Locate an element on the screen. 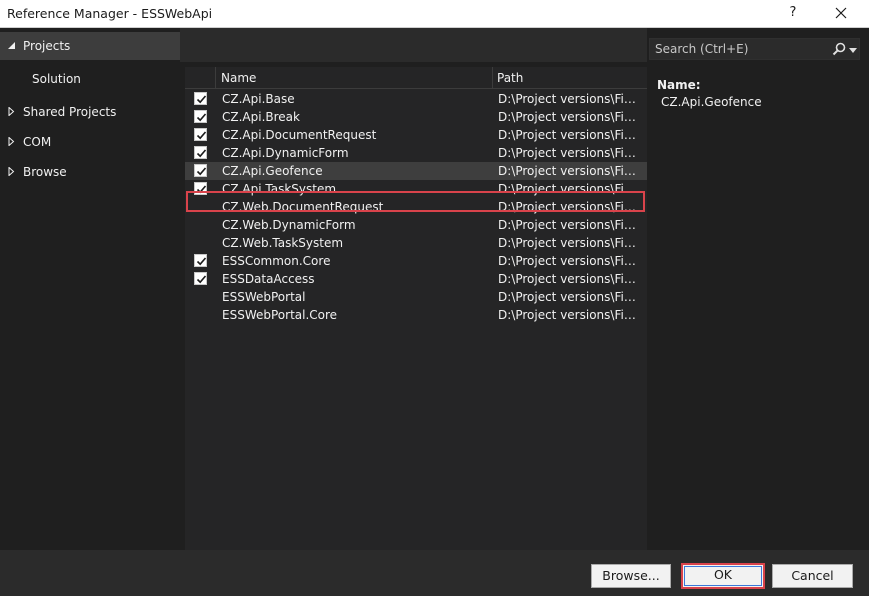 Image resolution: width=869 pixels, height=596 pixels. search-input: Search (Ctrl+E) is located at coordinates (754, 49).